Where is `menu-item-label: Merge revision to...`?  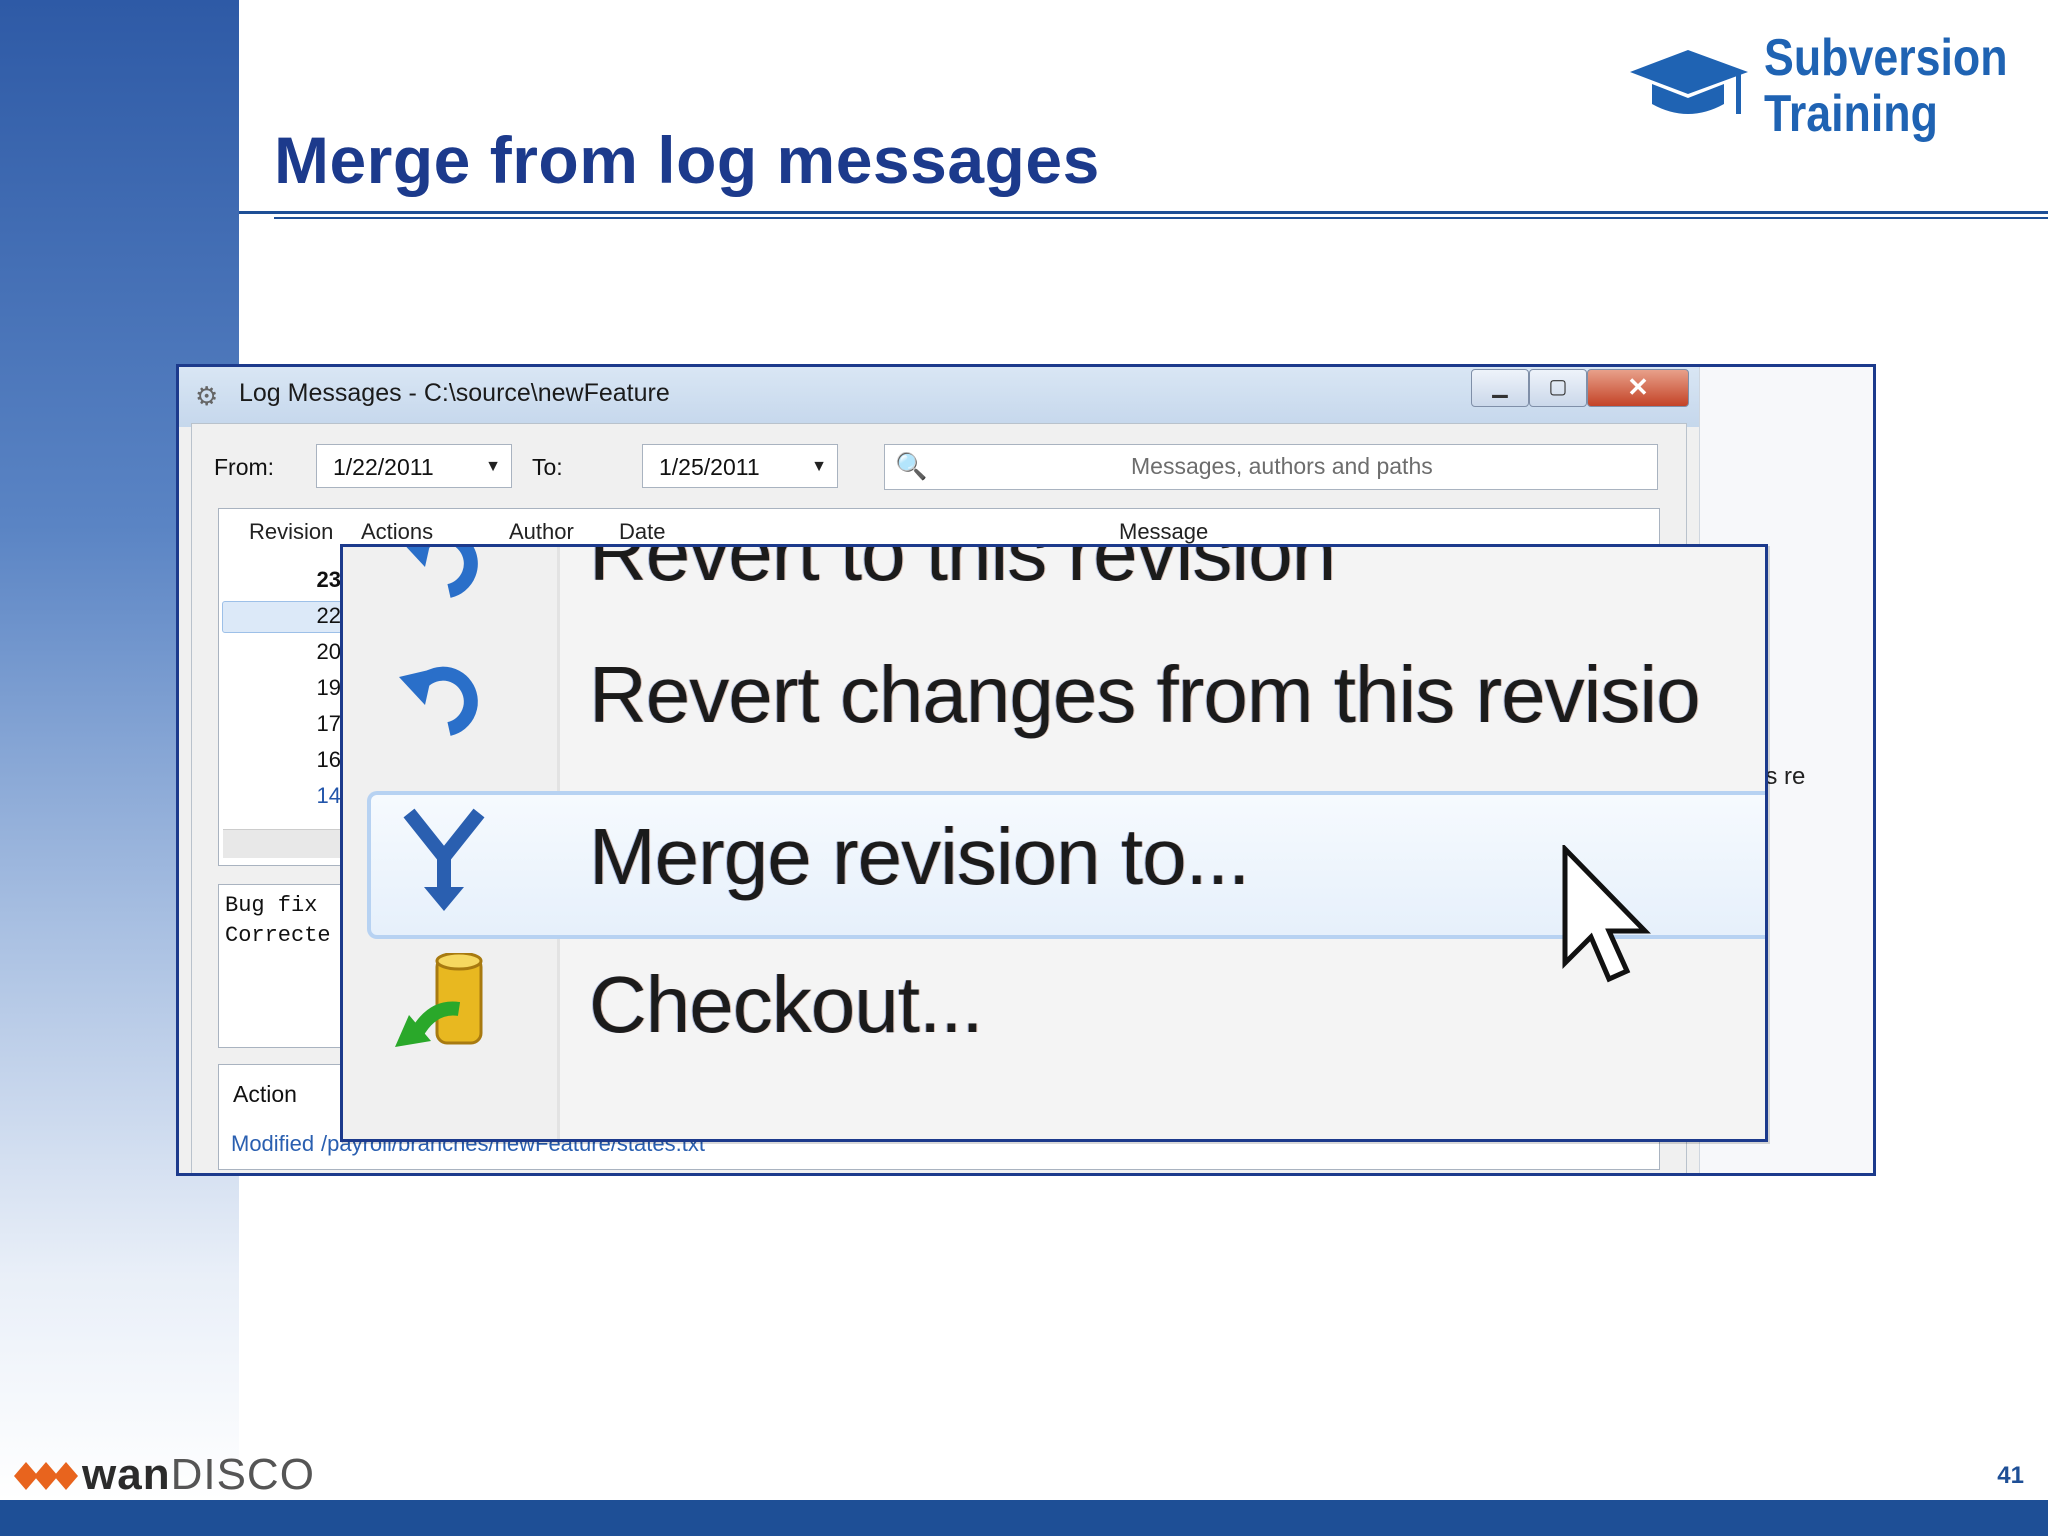 menu-item-label: Merge revision to... is located at coordinates (919, 856).